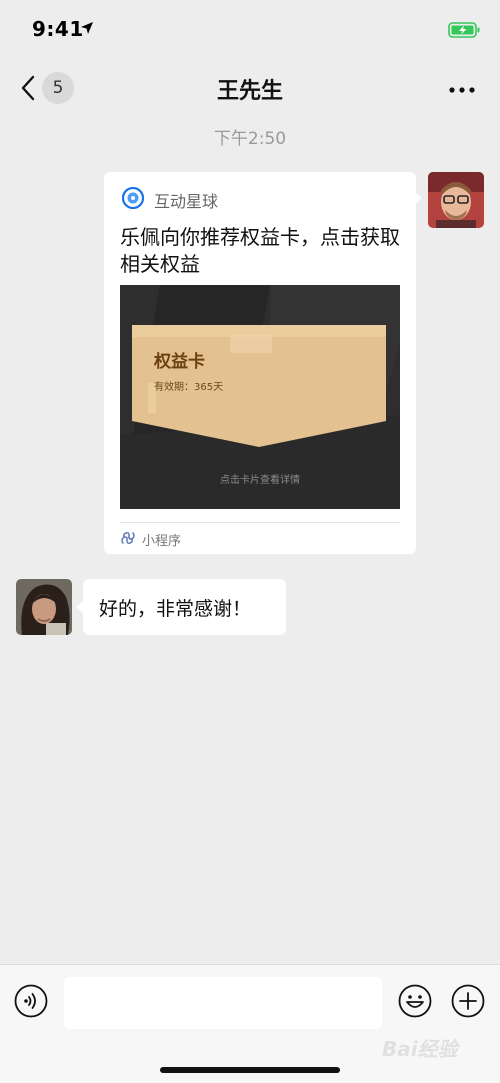 Image resolution: width=500 pixels, height=1083 pixels. I want to click on plus-icon, so click(468, 1001).